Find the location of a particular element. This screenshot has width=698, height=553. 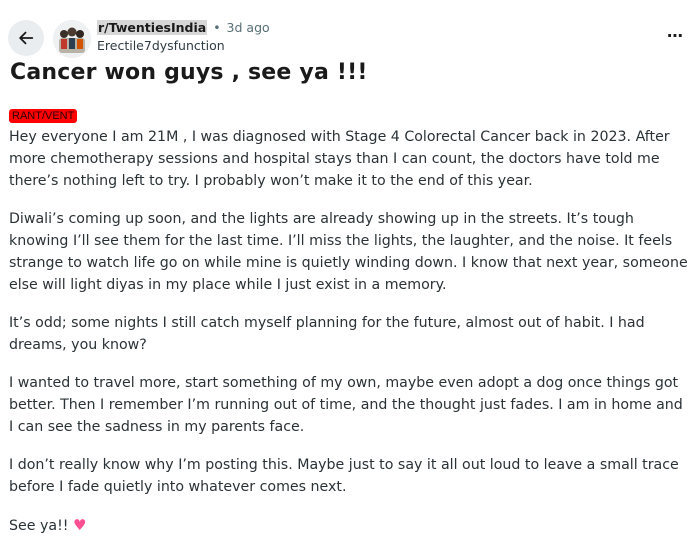

subreddit-name: r/TwentiesIndia is located at coordinates (152, 27).